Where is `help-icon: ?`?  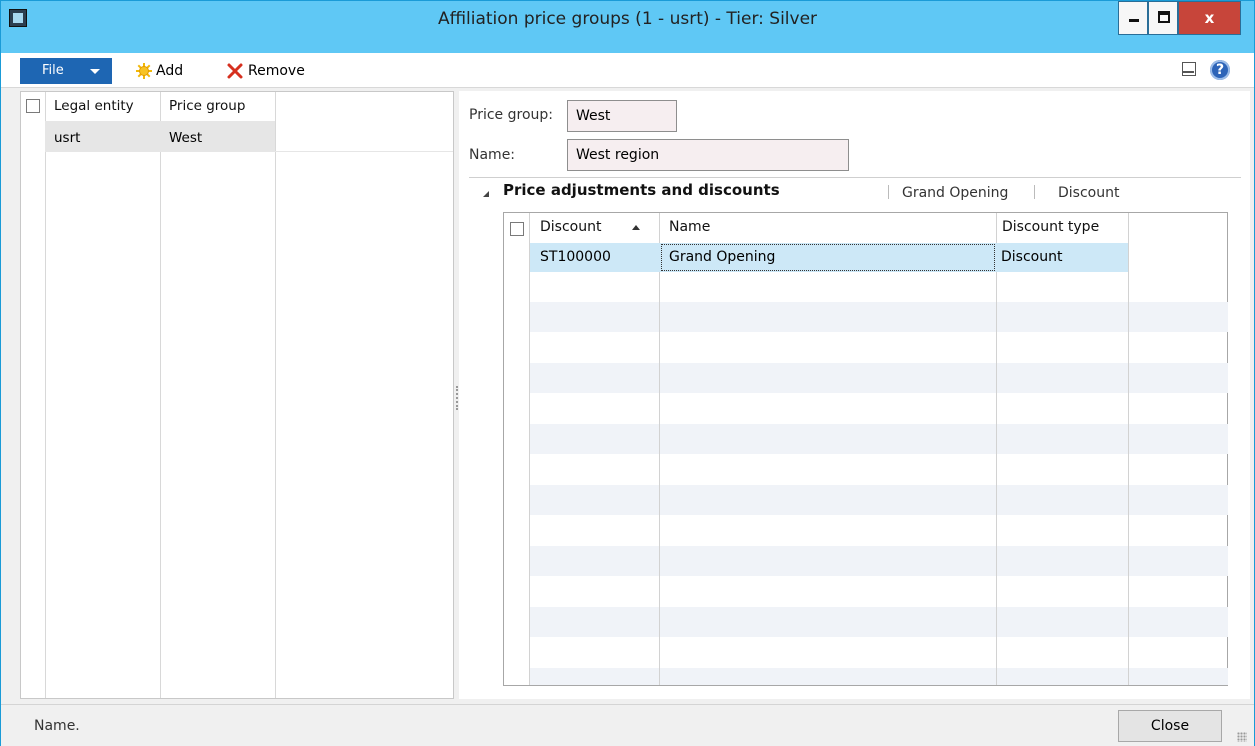
help-icon: ? is located at coordinates (1220, 70).